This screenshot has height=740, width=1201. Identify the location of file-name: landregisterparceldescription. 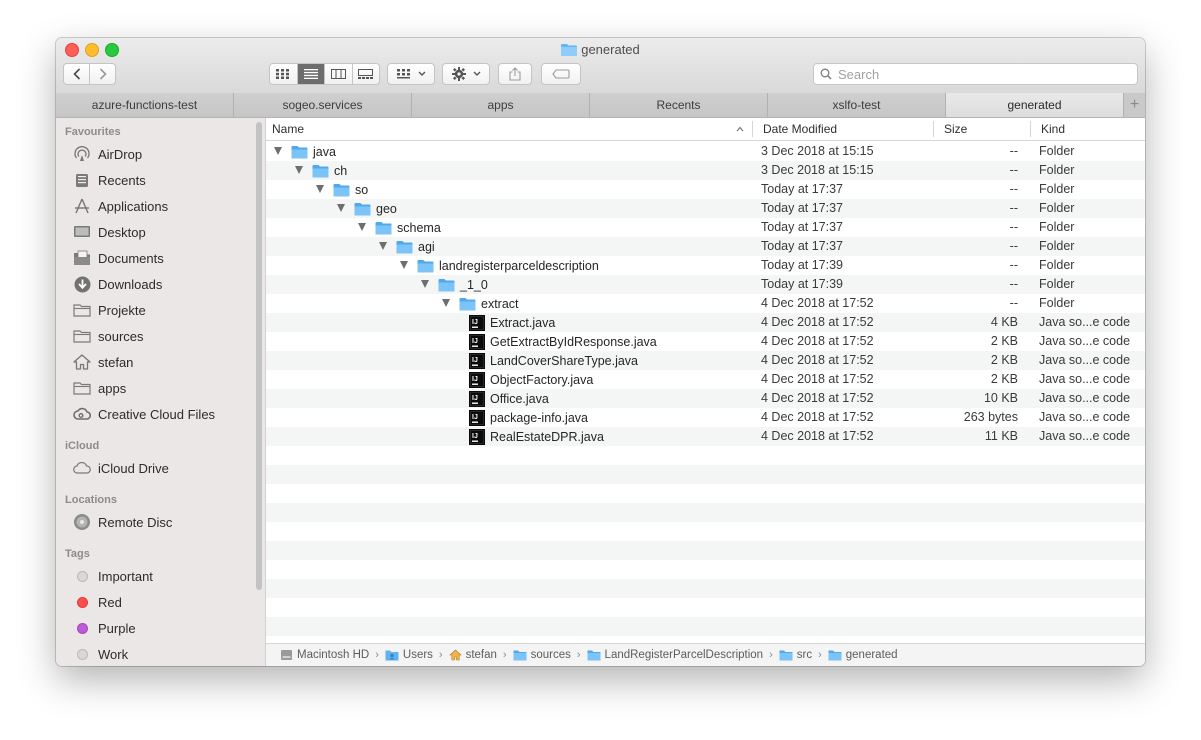
(519, 265).